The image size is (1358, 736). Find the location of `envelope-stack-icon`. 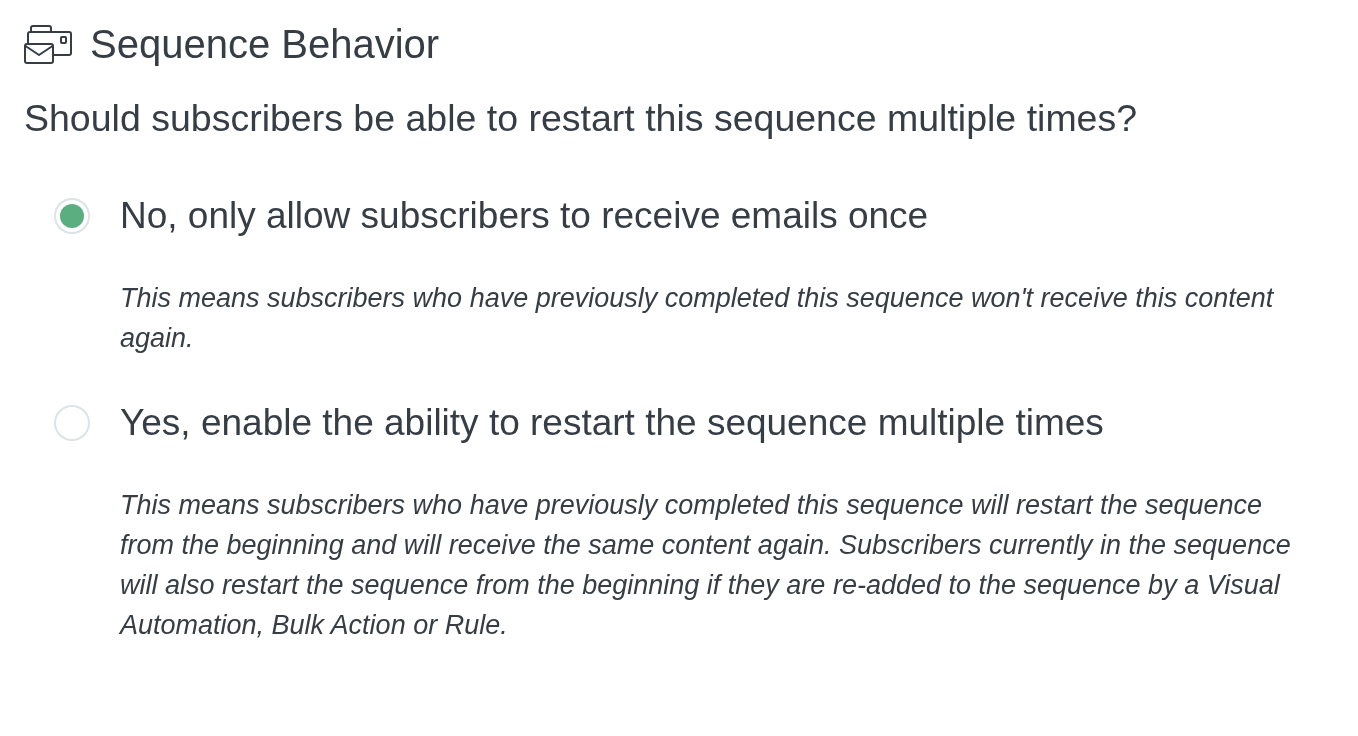

envelope-stack-icon is located at coordinates (48, 44).